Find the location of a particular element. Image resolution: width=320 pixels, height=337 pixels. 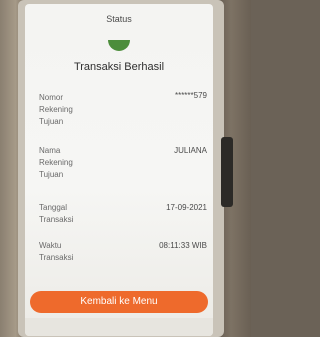

back-to-menu-button: Kembali ke Menu is located at coordinates (119, 302).